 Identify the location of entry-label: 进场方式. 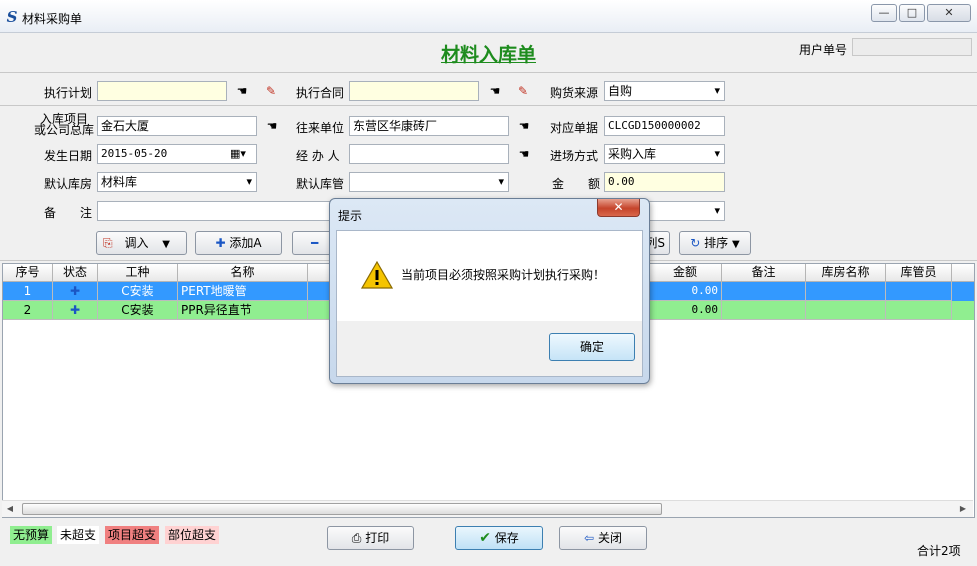
(574, 156).